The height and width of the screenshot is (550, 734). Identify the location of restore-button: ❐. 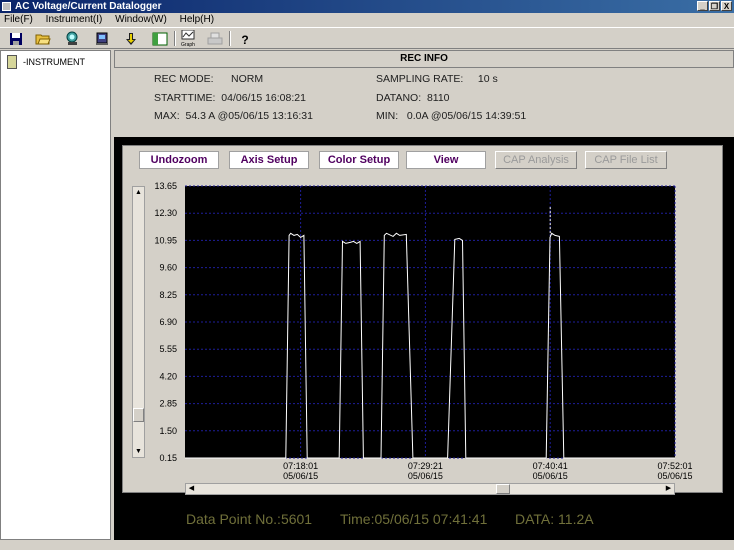
(714, 6).